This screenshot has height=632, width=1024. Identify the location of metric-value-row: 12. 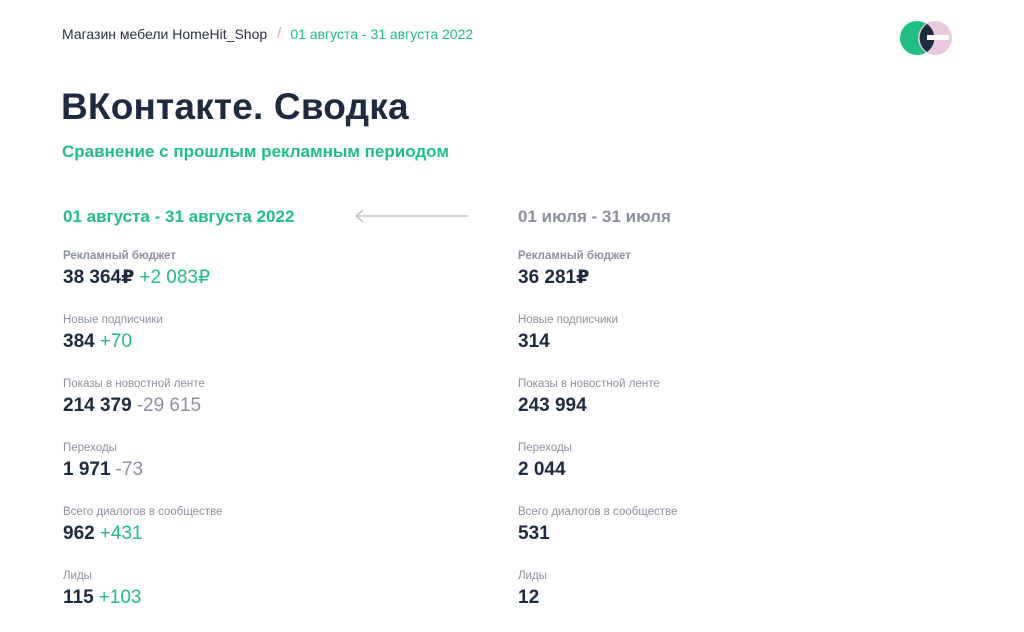
(698, 598).